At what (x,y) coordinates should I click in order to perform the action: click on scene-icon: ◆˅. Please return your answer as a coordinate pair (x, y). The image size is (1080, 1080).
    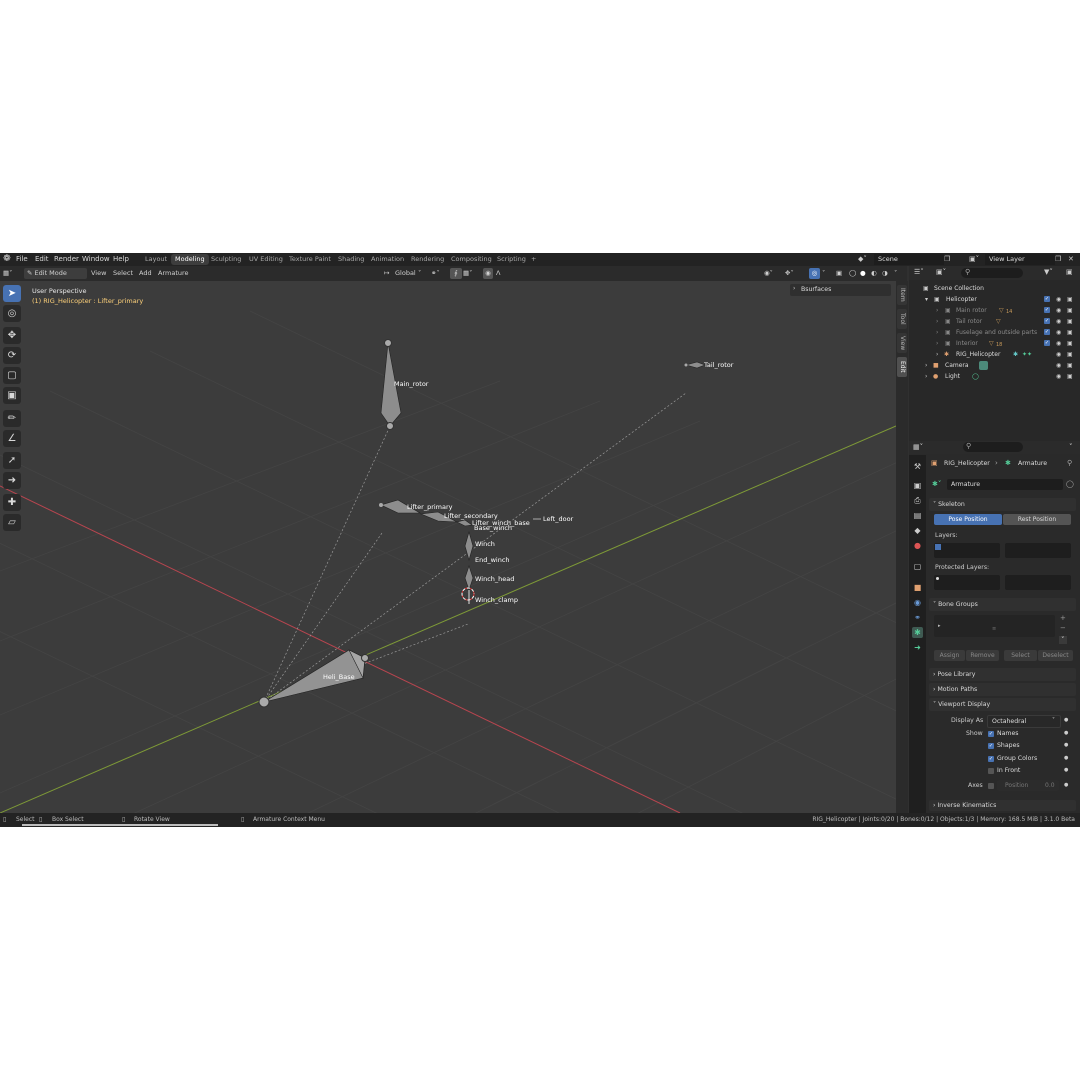
    Looking at the image, I should click on (862, 259).